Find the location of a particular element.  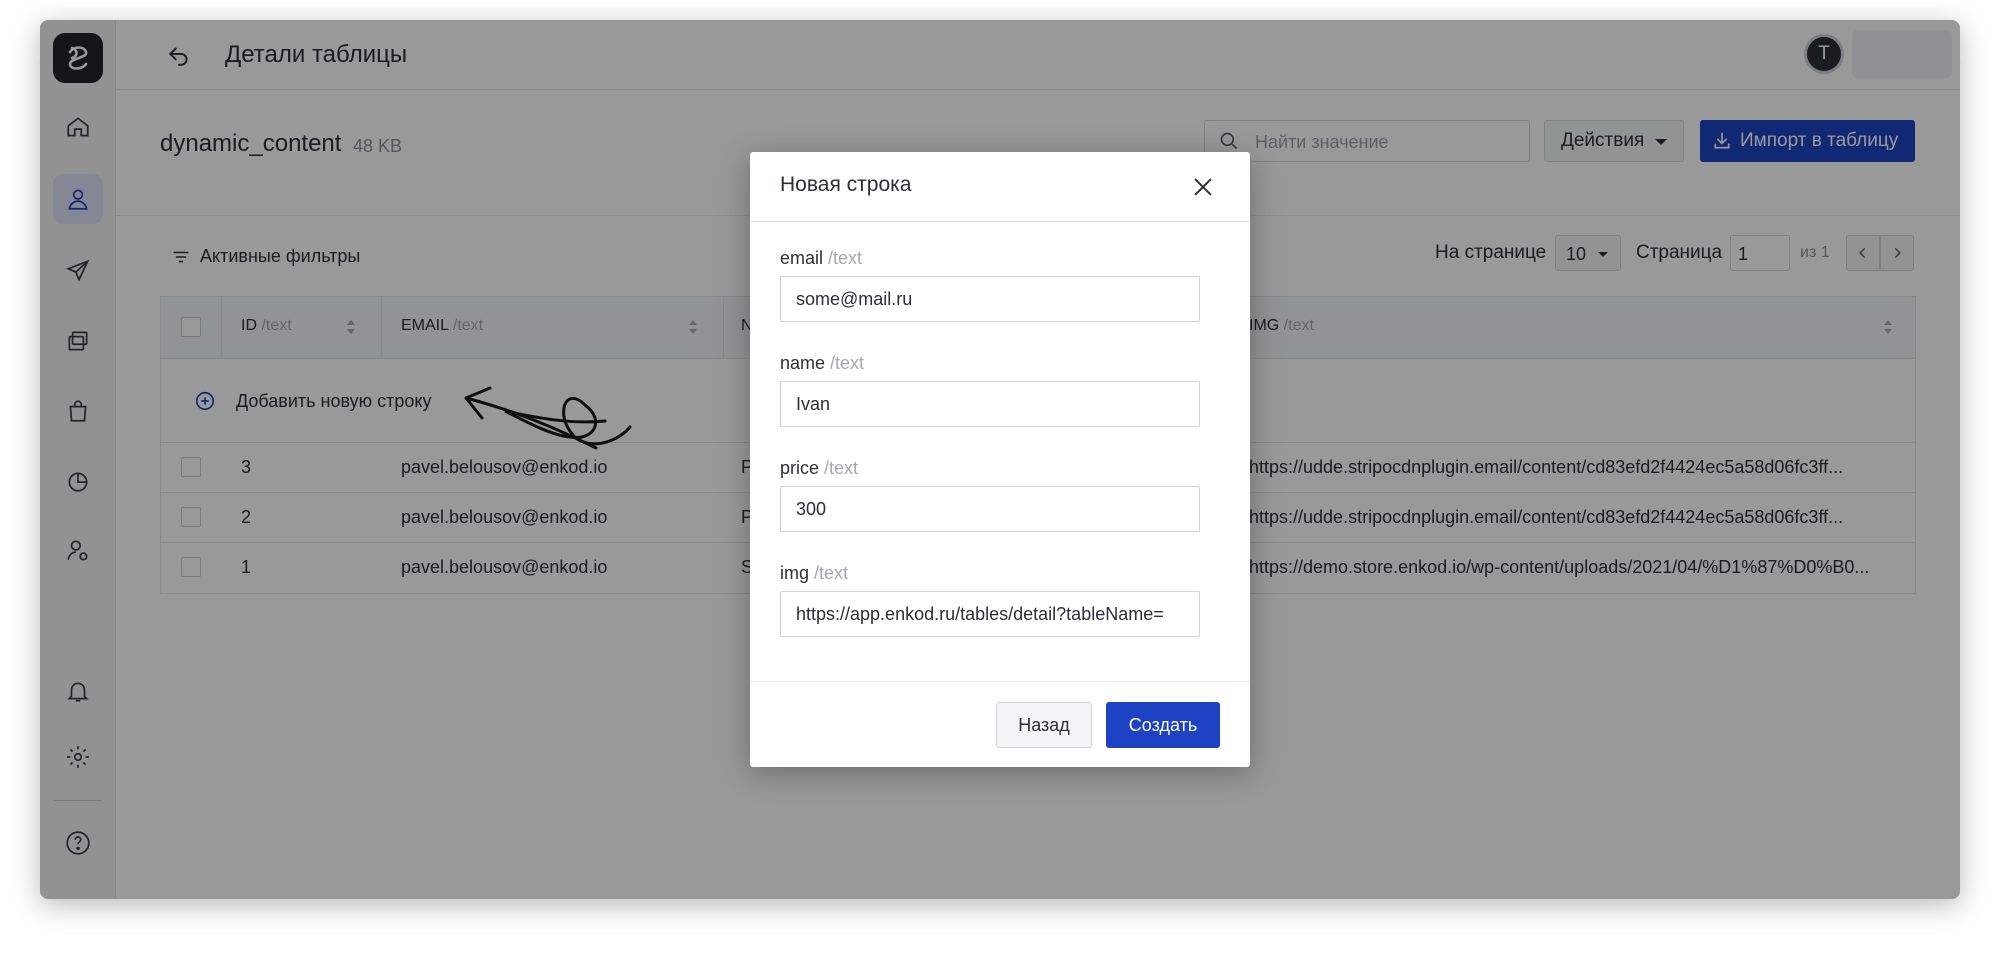

name-label: name /text is located at coordinates (822, 363).